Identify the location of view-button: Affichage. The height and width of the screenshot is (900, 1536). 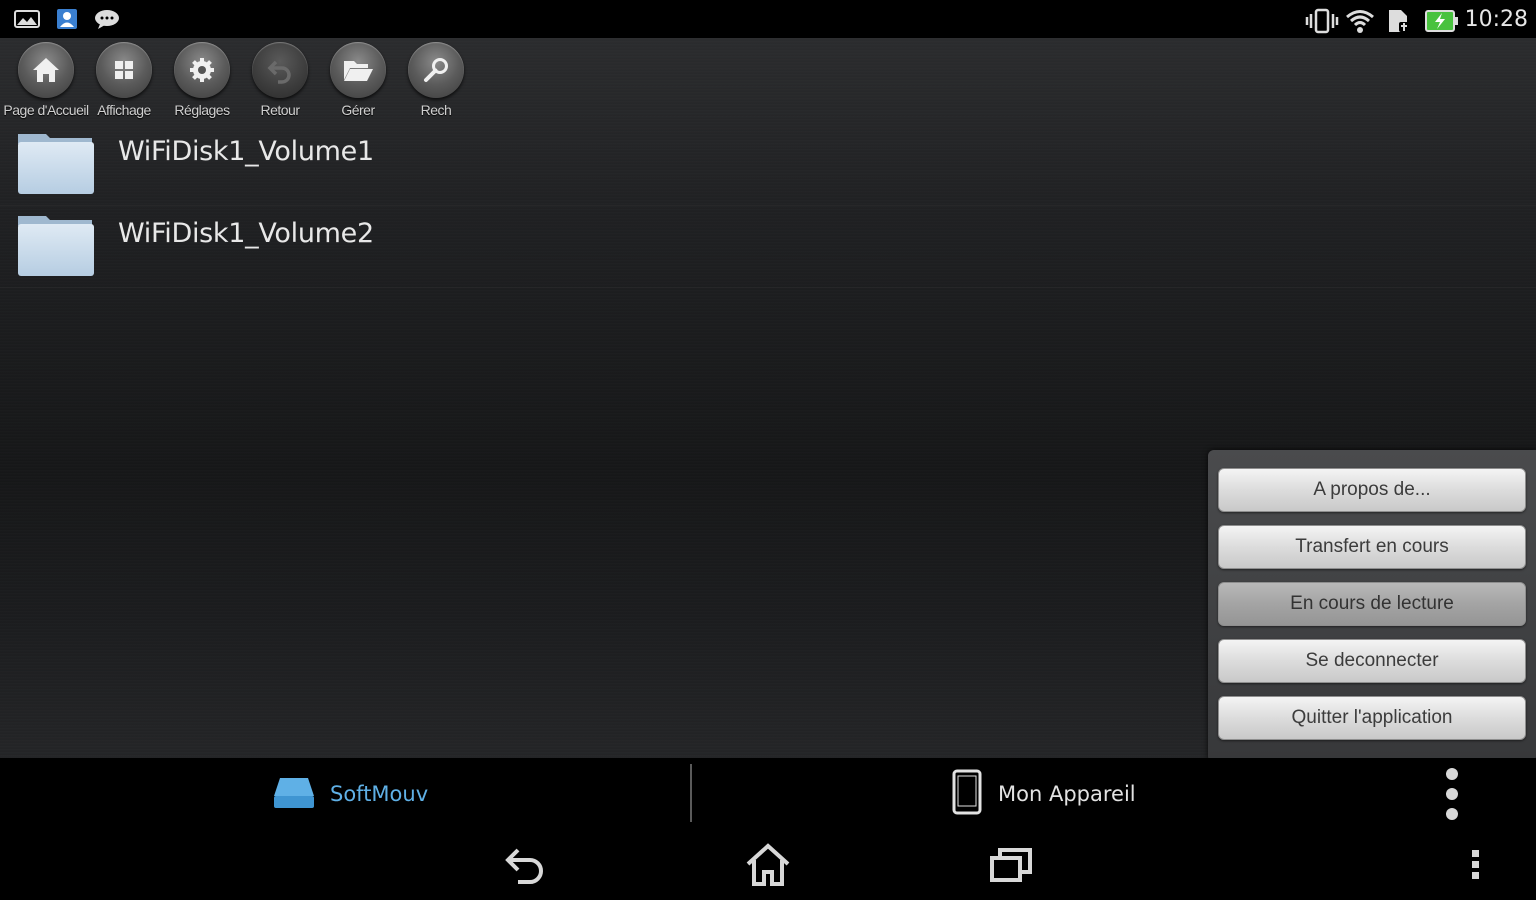
(124, 80).